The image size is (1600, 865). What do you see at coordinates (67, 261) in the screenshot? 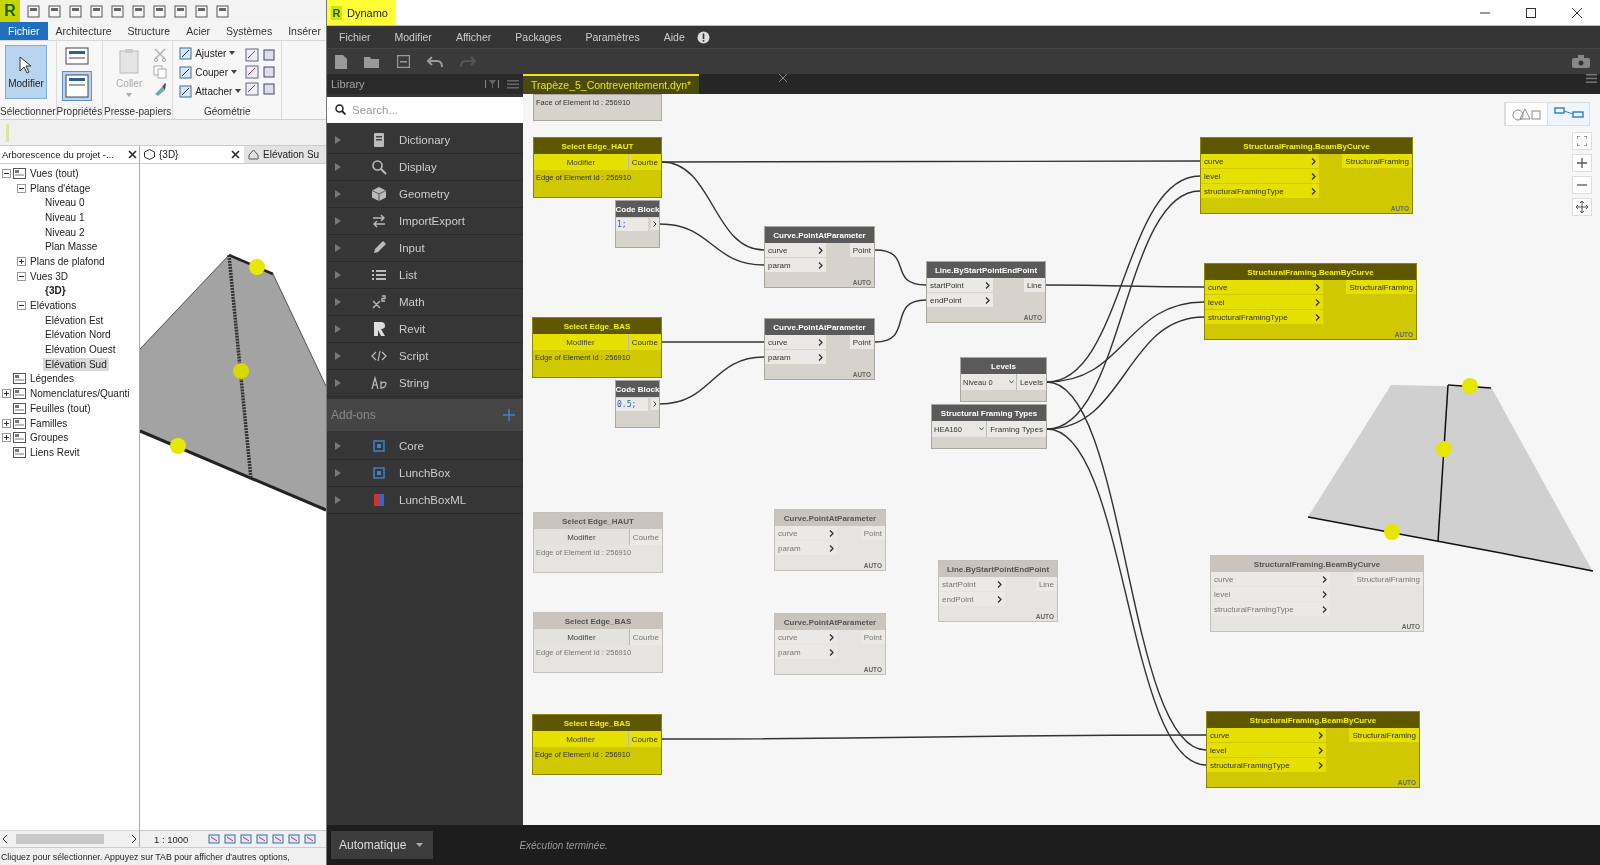
I see `tree-item: Plans de plafond` at bounding box center [67, 261].